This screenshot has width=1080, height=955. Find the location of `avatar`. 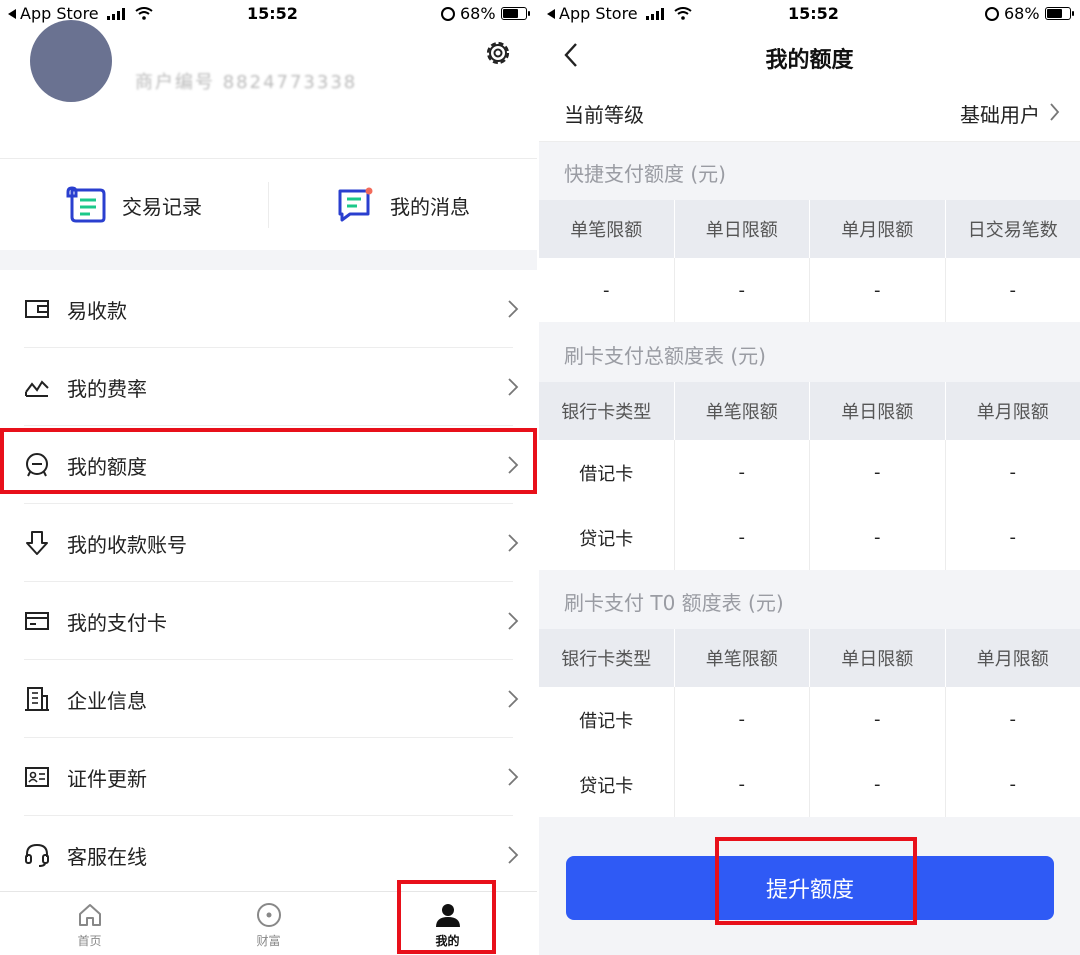

avatar is located at coordinates (71, 61).